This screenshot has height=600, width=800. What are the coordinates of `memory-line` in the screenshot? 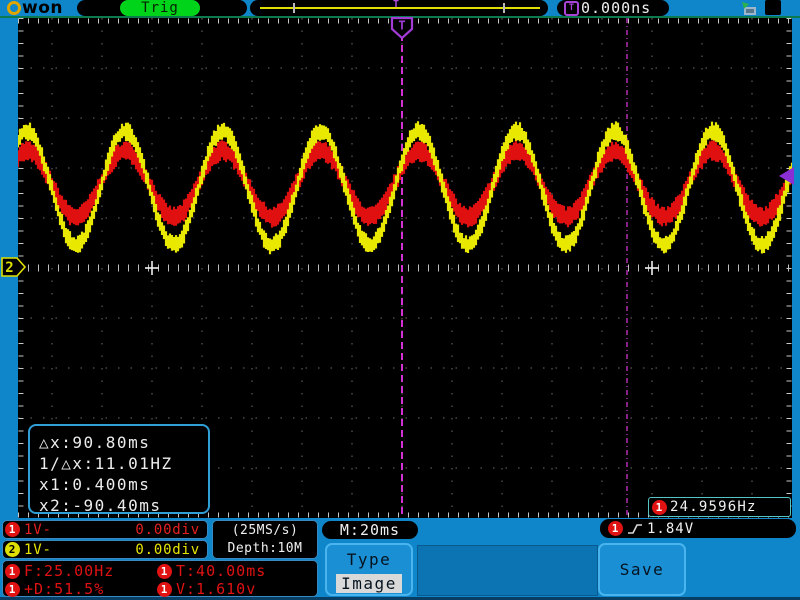 It's located at (400, 8).